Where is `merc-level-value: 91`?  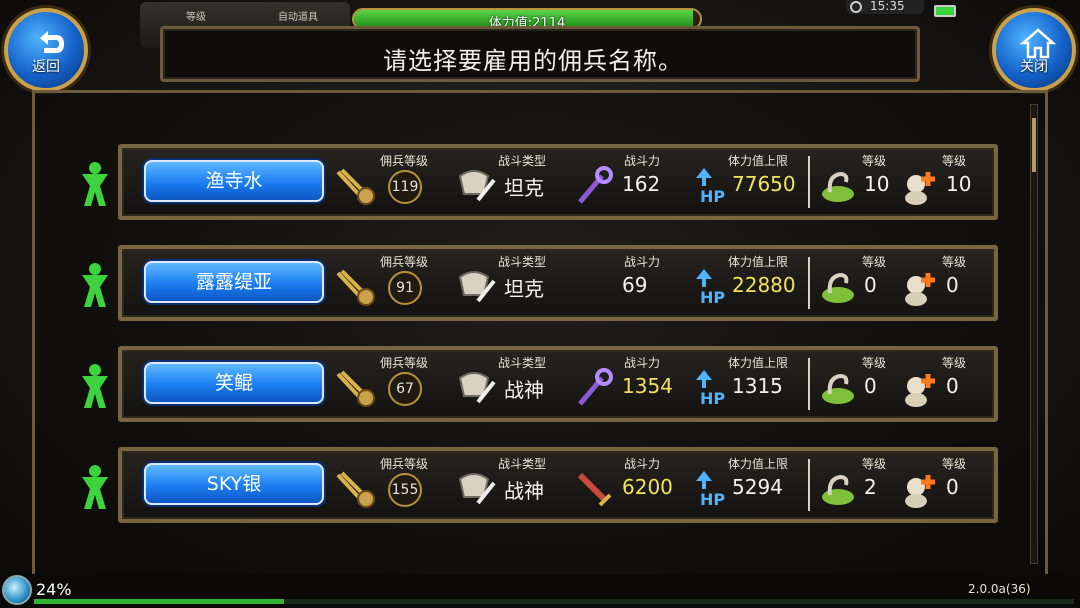
merc-level-value: 91 is located at coordinates (405, 288).